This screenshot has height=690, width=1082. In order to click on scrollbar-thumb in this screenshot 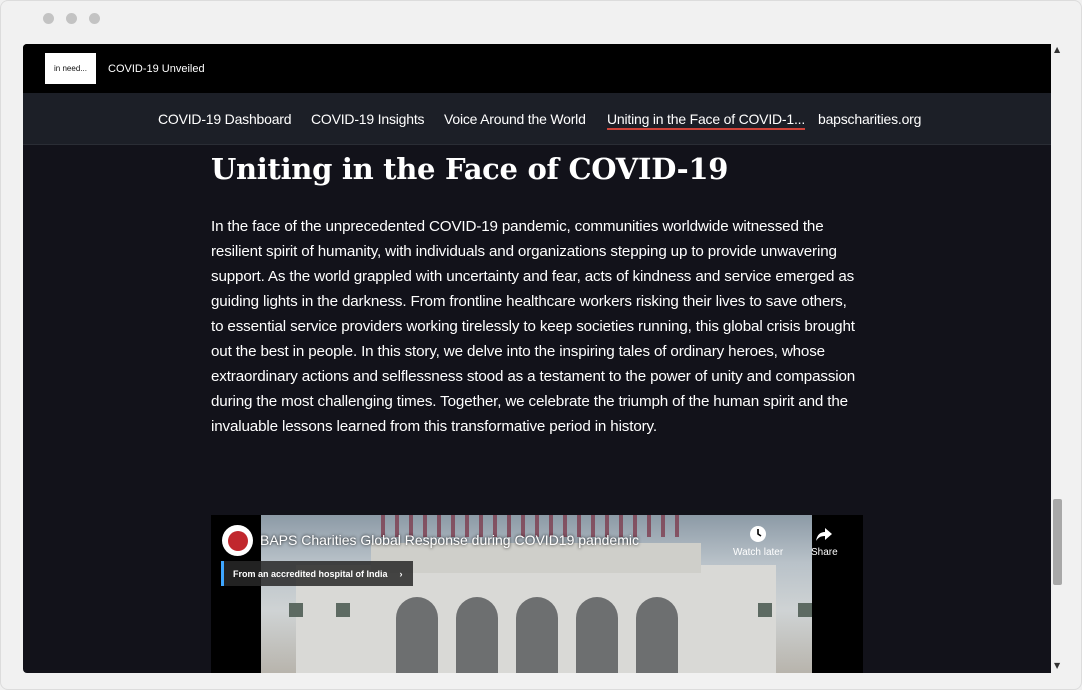, I will do `click(1057, 542)`.